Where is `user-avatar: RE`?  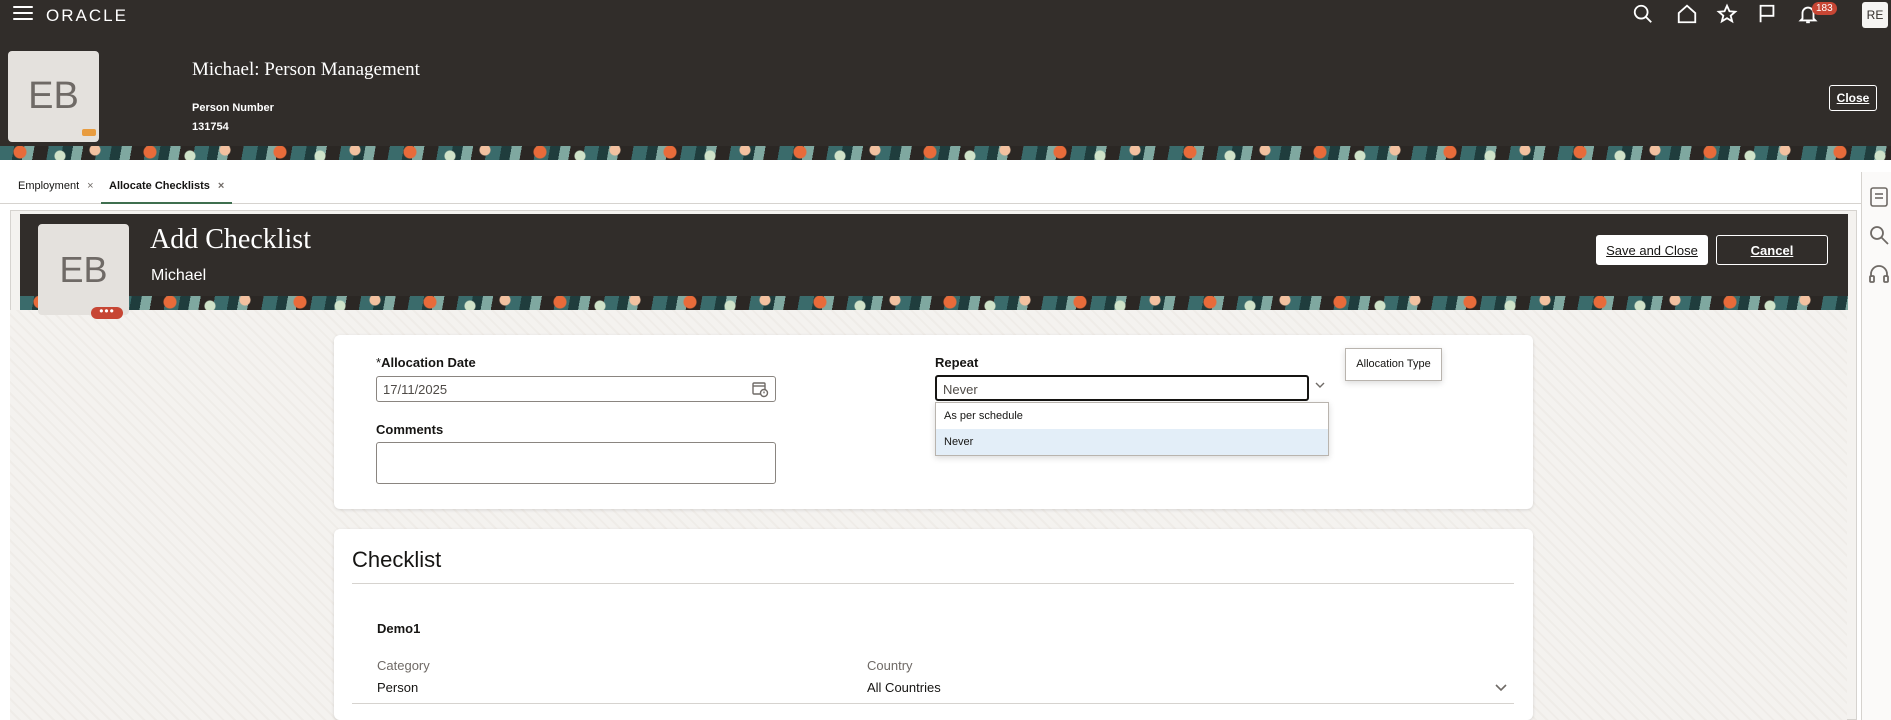
user-avatar: RE is located at coordinates (1875, 15).